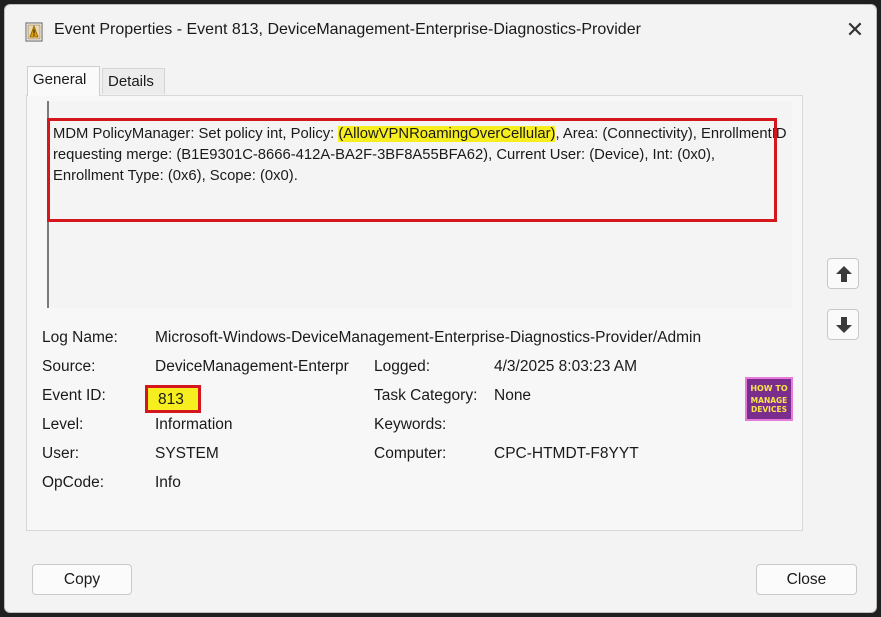 The image size is (881, 617). What do you see at coordinates (426, 395) in the screenshot?
I see `task-category-label: Task Category:` at bounding box center [426, 395].